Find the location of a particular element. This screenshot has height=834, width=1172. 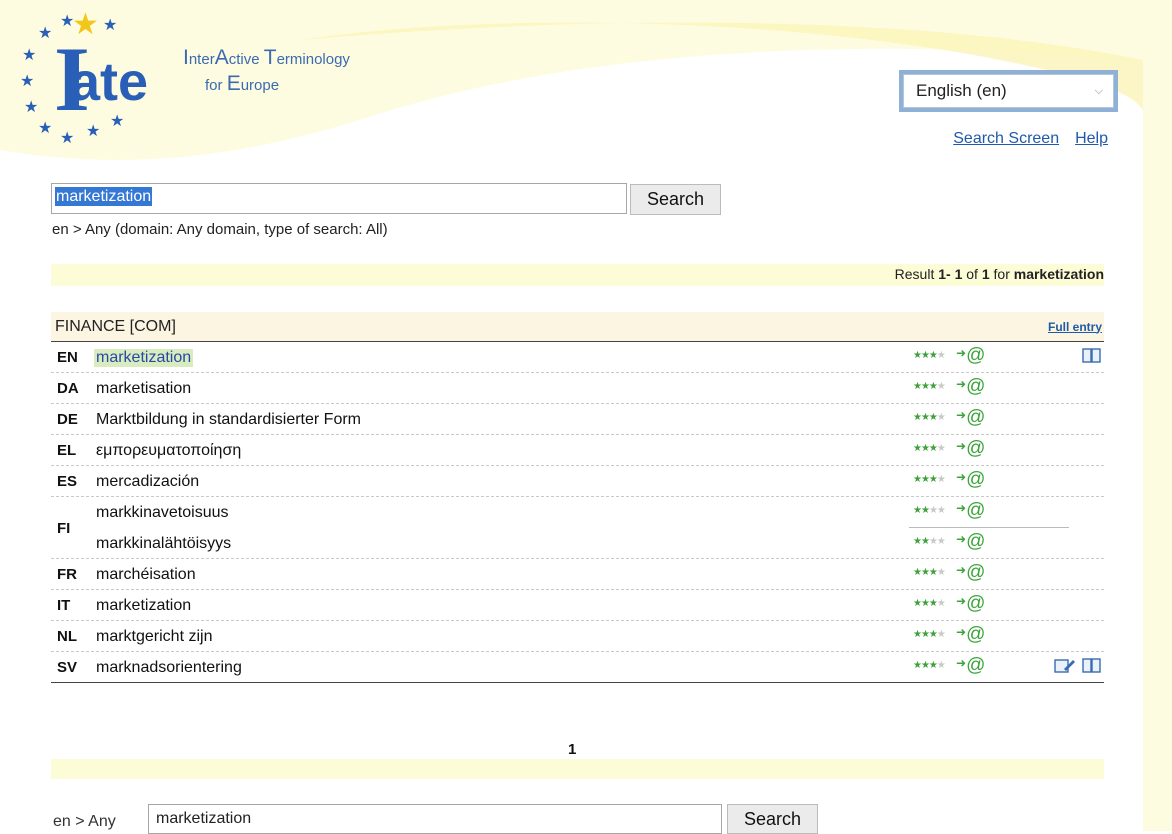

table-row: EL εμπορευματοποίηση ★★★★ ➜@ is located at coordinates (577, 450).